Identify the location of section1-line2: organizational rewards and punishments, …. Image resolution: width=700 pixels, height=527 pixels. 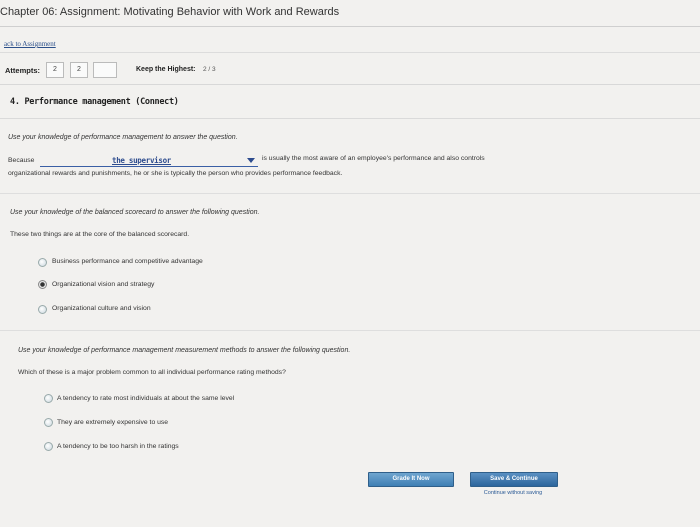
(175, 173).